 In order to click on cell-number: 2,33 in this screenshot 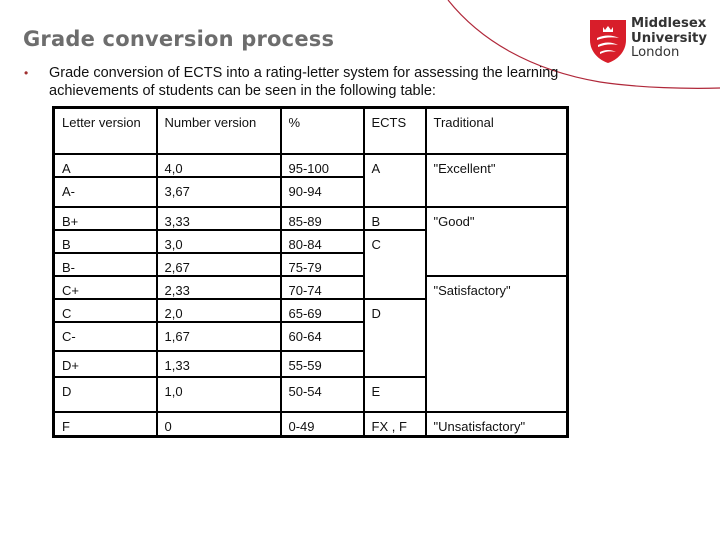, I will do `click(218, 287)`.